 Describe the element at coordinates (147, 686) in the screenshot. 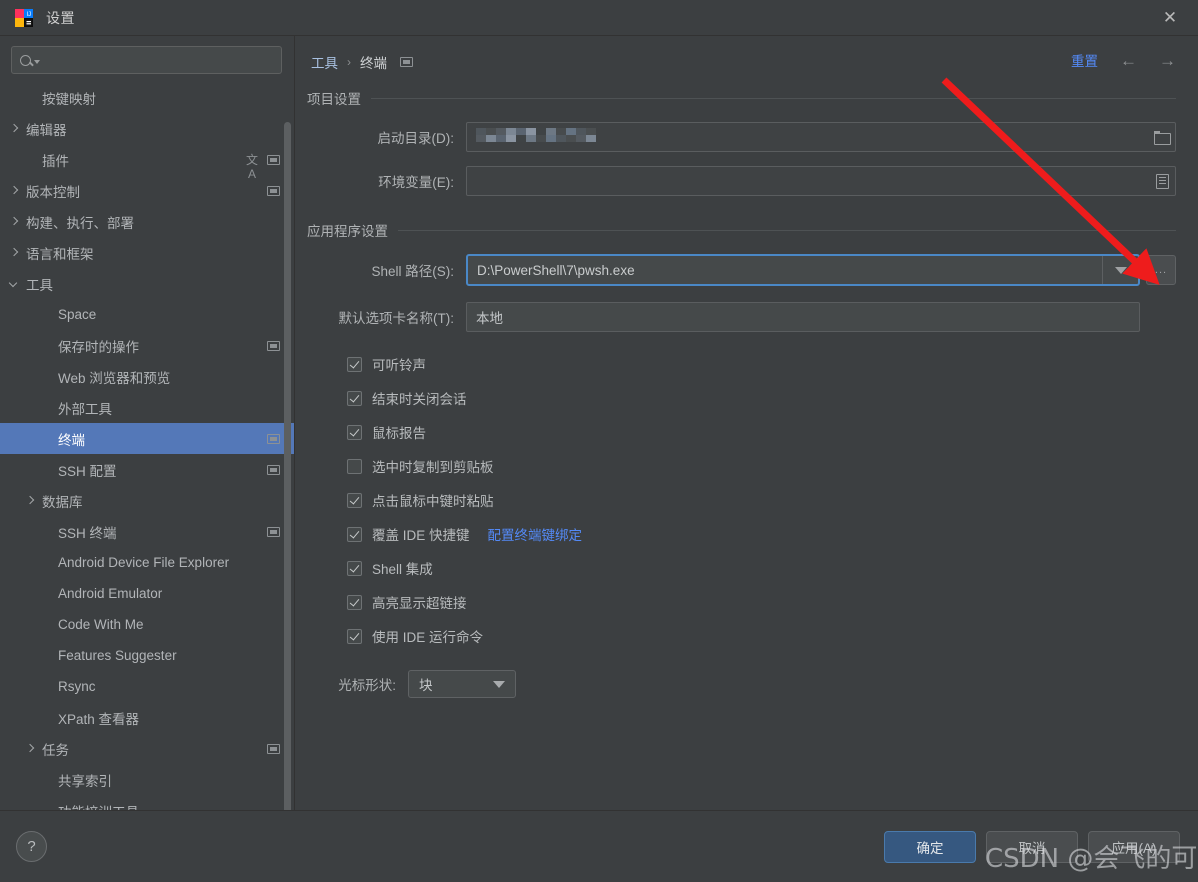

I see `sidebar-item: Rsync` at that location.